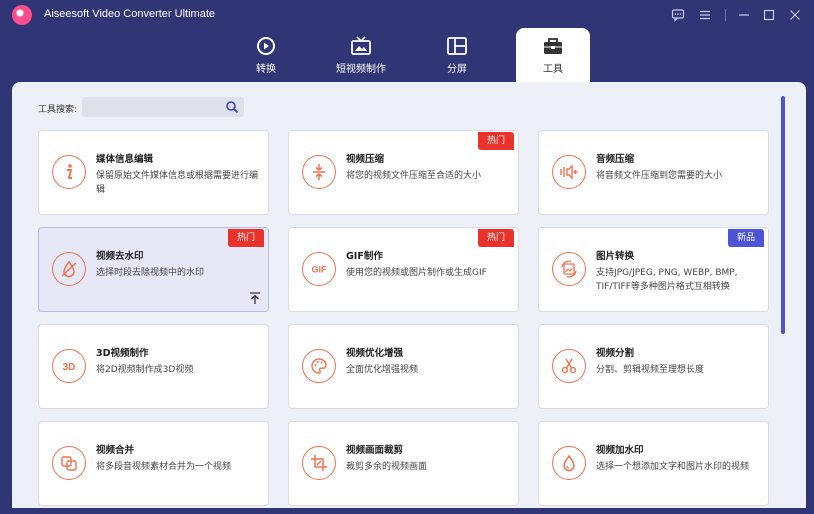  I want to click on card-video-crop: 视频画面裁剪 裁剪多余的视频画面, so click(403, 463).